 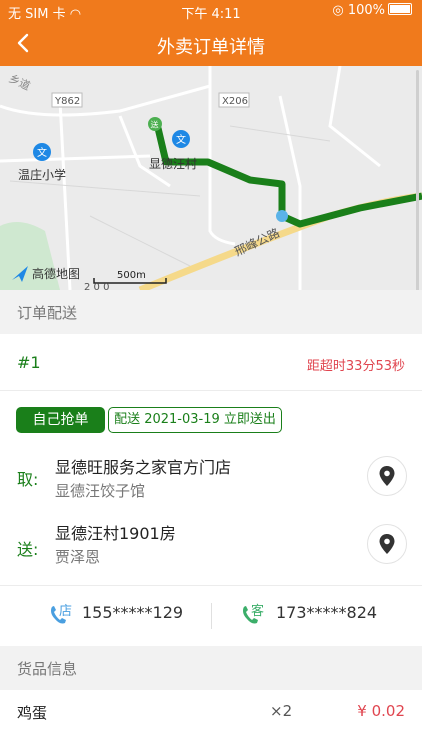 What do you see at coordinates (326, 612) in the screenshot?
I see `customer-phone-number: 173*****824` at bounding box center [326, 612].